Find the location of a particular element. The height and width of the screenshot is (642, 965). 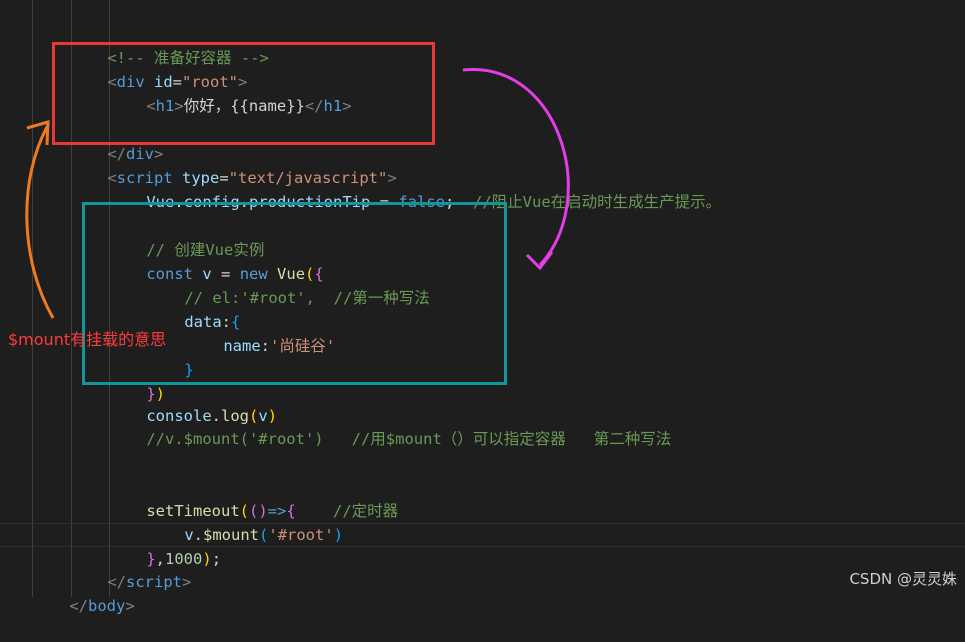

orange-arrow is located at coordinates (40, 221).